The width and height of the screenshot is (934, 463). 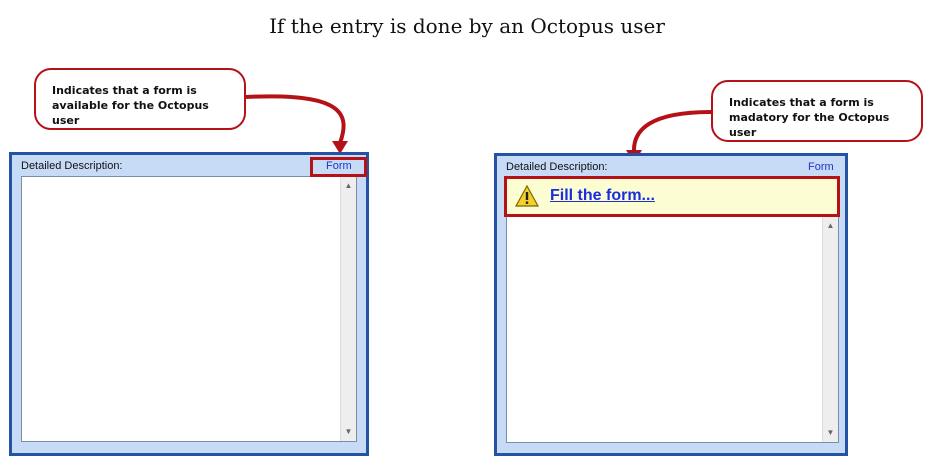 I want to click on warning-icon, so click(x=527, y=196).